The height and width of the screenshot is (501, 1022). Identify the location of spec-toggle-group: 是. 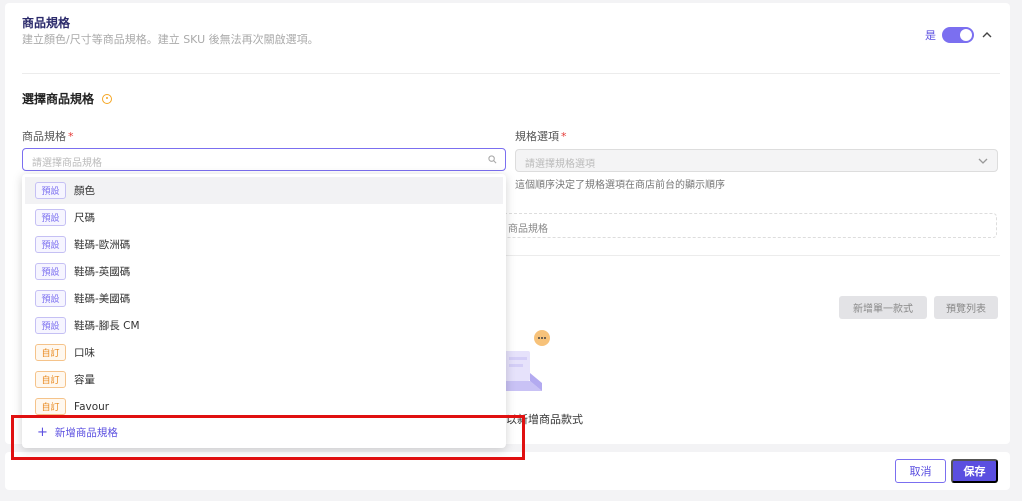
(959, 35).